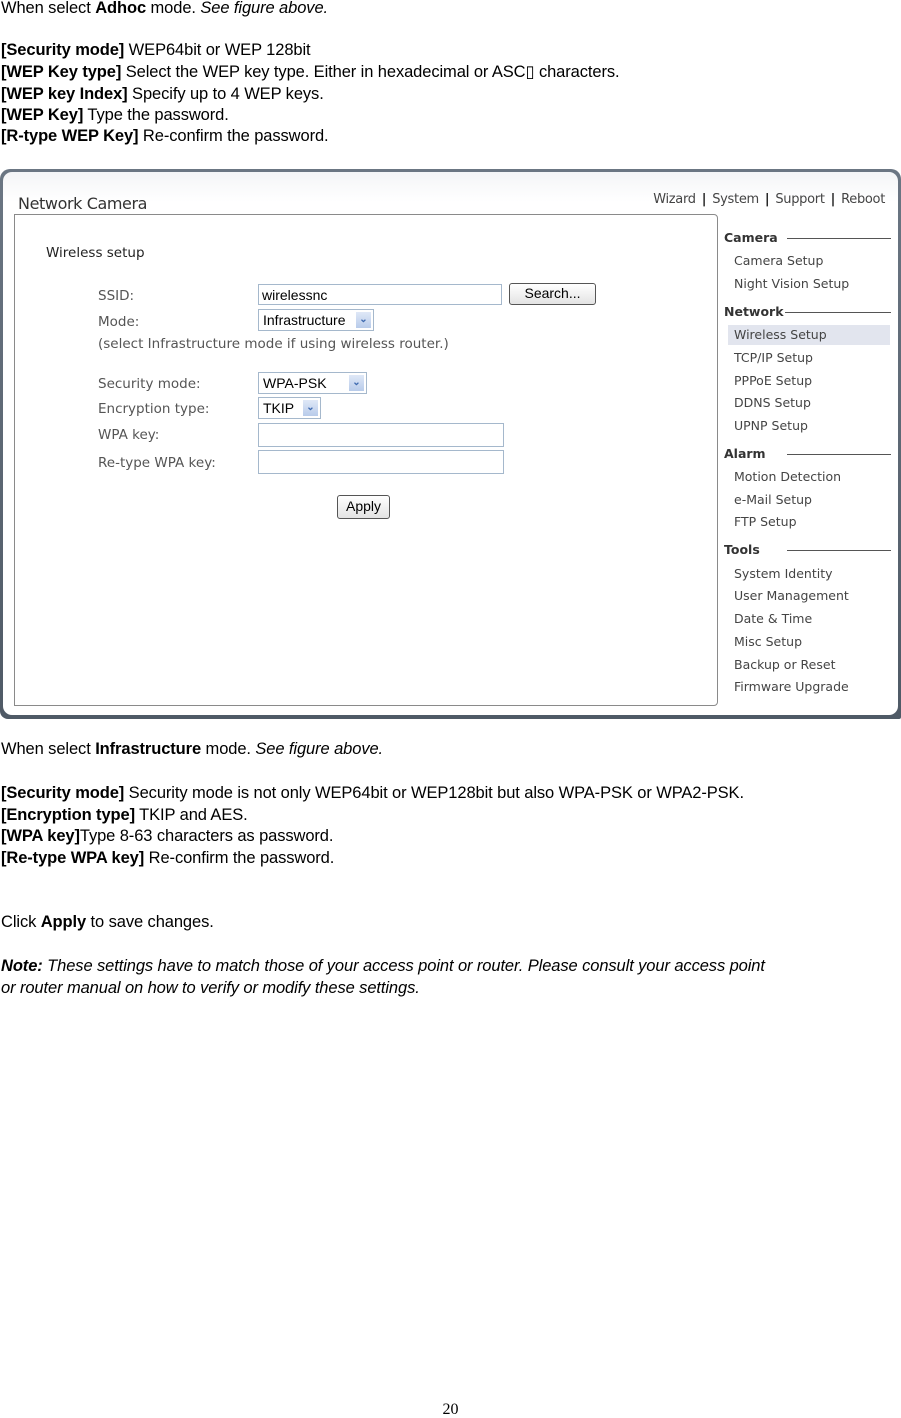 This screenshot has width=901, height=1418. Describe the element at coordinates (809, 619) in the screenshot. I see `sidebar-item-date-time: Date & Time` at that location.